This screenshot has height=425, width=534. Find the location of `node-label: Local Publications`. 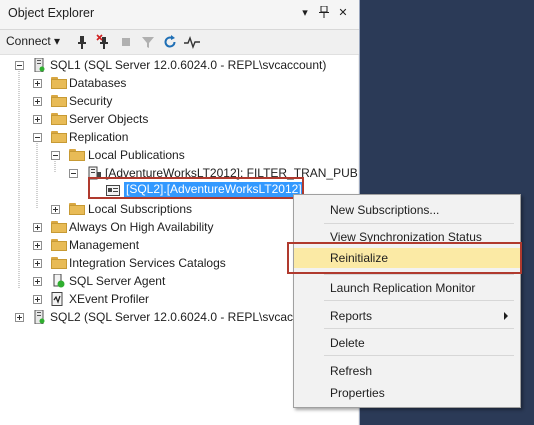

node-label: Local Publications is located at coordinates (136, 155).